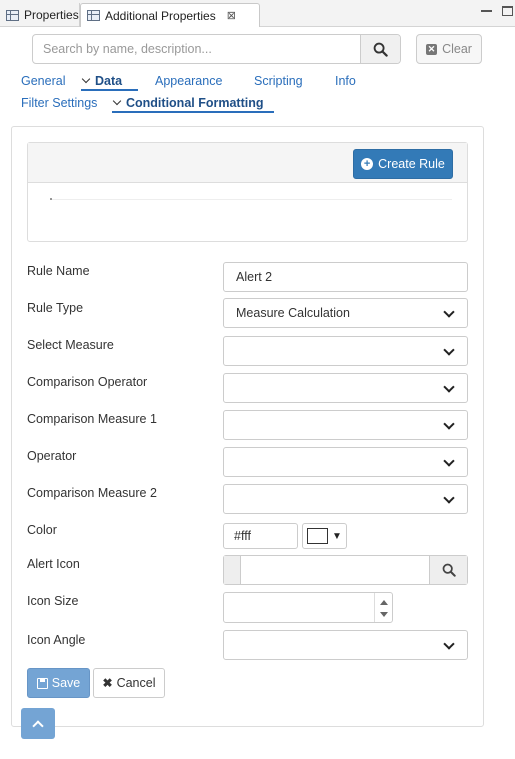 The width and height of the screenshot is (515, 759). I want to click on tab-info: Info, so click(345, 81).